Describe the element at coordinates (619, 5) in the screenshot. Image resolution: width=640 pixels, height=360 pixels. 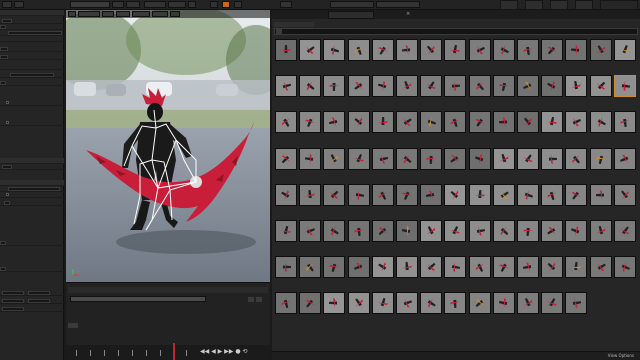
I see `physics-mode-icon` at that location.